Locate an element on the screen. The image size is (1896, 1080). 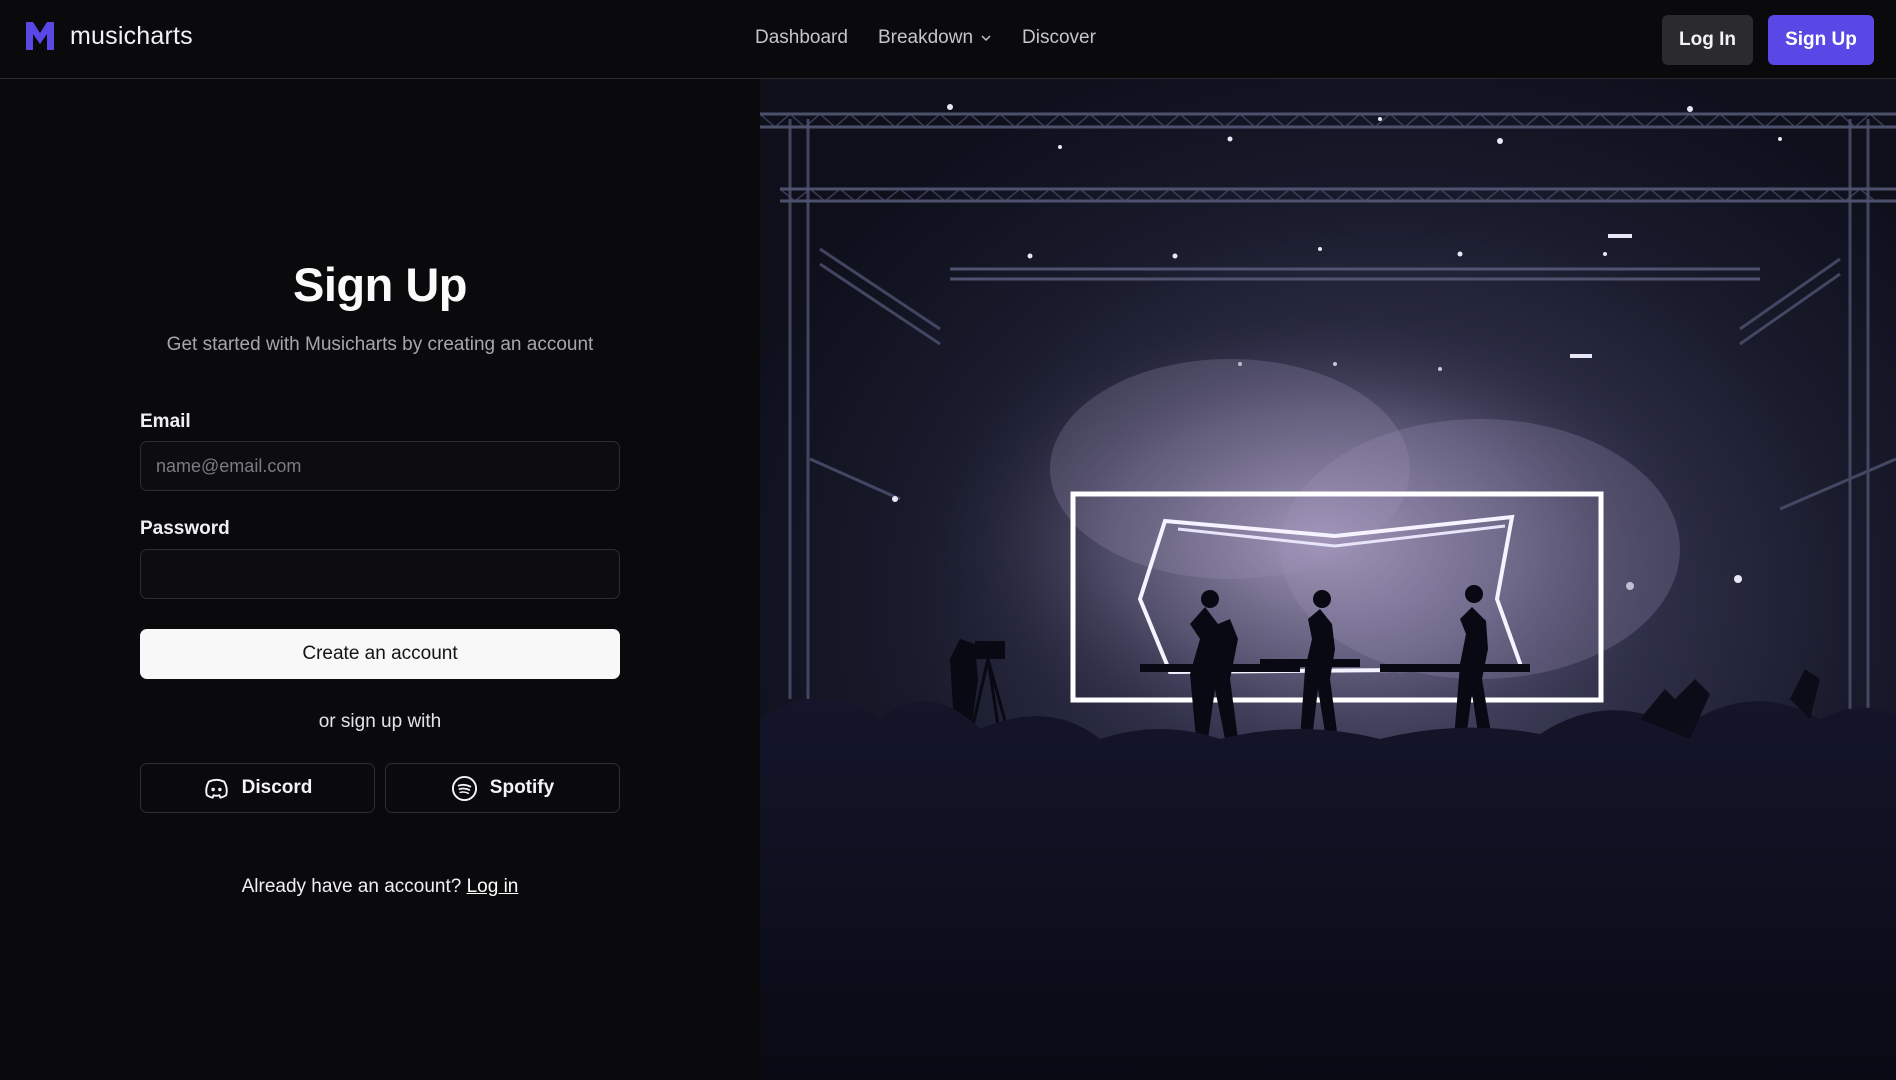
spotify-button: Spotify is located at coordinates (502, 788).